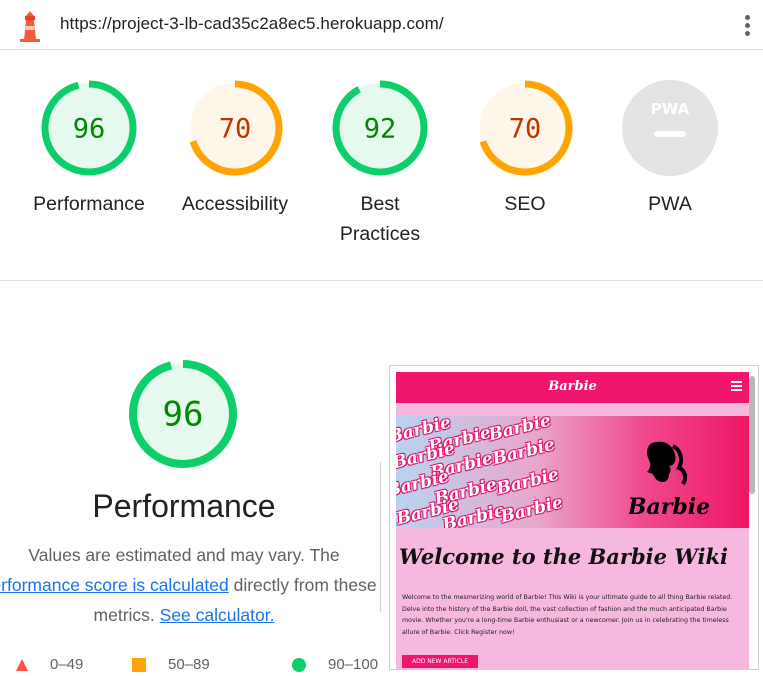  I want to click on desc-pre2: metrics., so click(126, 615).